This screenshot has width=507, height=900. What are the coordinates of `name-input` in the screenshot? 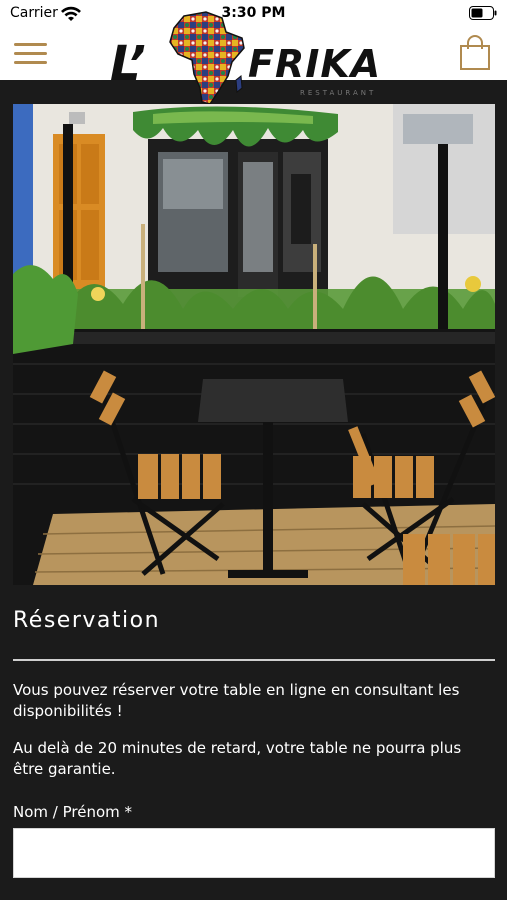 It's located at (254, 853).